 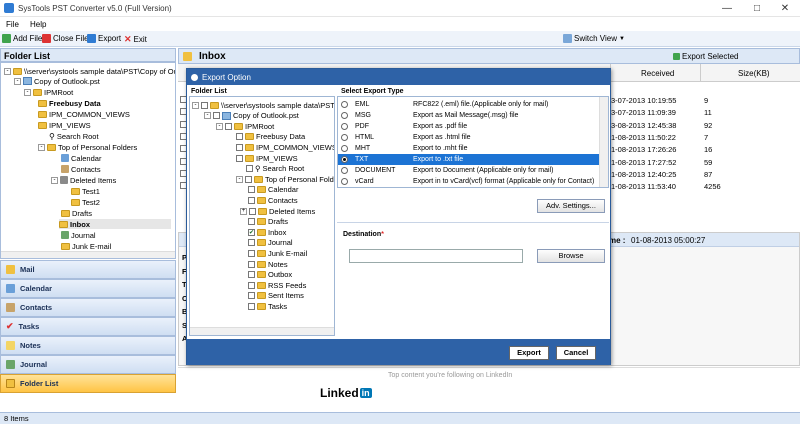 What do you see at coordinates (436, 256) in the screenshot?
I see `destination-input` at bounding box center [436, 256].